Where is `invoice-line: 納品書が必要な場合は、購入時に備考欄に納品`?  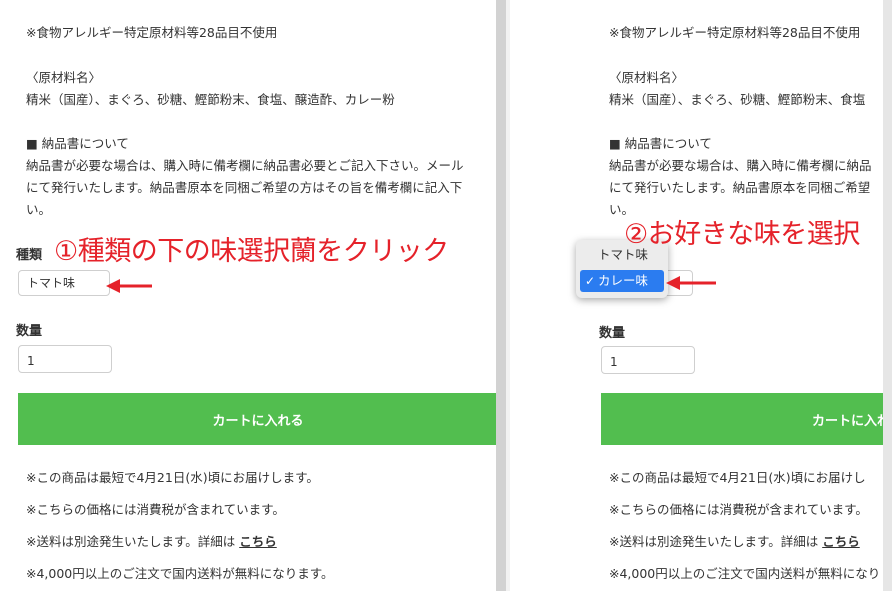 invoice-line: 納品書が必要な場合は、購入時に備考欄に納品 is located at coordinates (740, 165).